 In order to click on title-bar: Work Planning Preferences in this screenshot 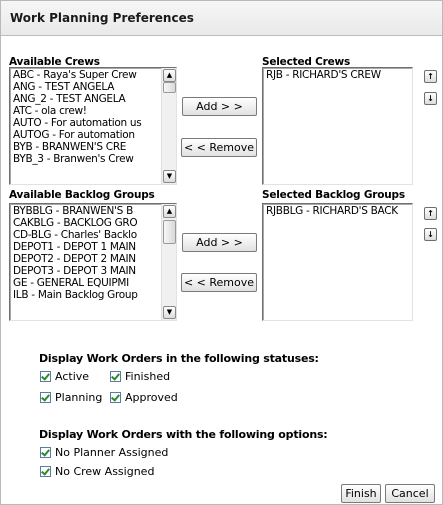, I will do `click(221, 18)`.